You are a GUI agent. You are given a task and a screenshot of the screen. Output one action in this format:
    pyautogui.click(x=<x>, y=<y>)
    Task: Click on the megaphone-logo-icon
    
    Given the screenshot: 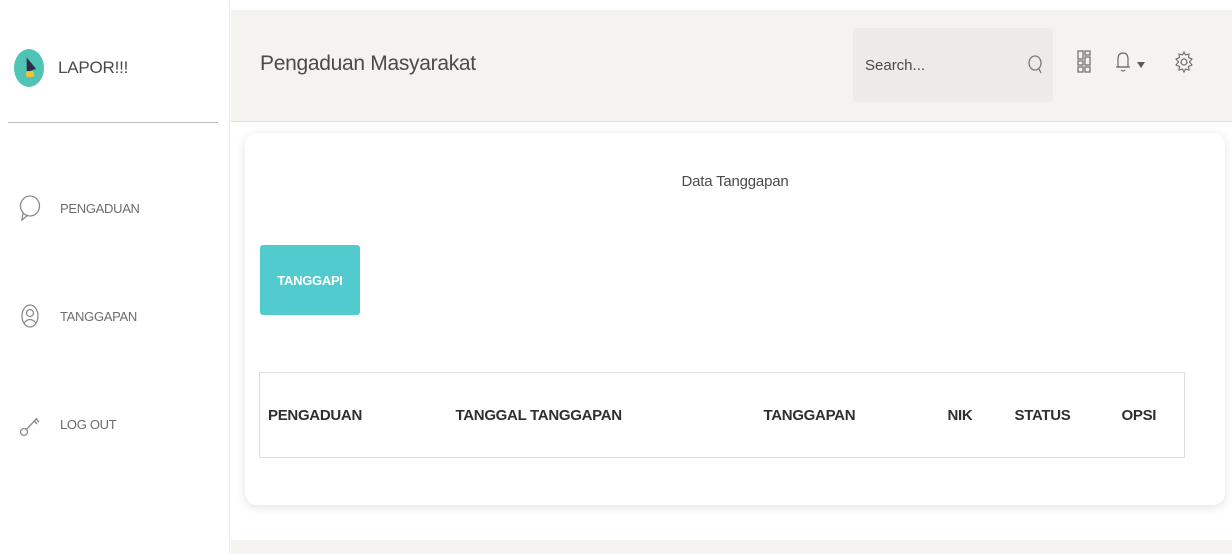 What is the action you would take?
    pyautogui.click(x=29, y=68)
    